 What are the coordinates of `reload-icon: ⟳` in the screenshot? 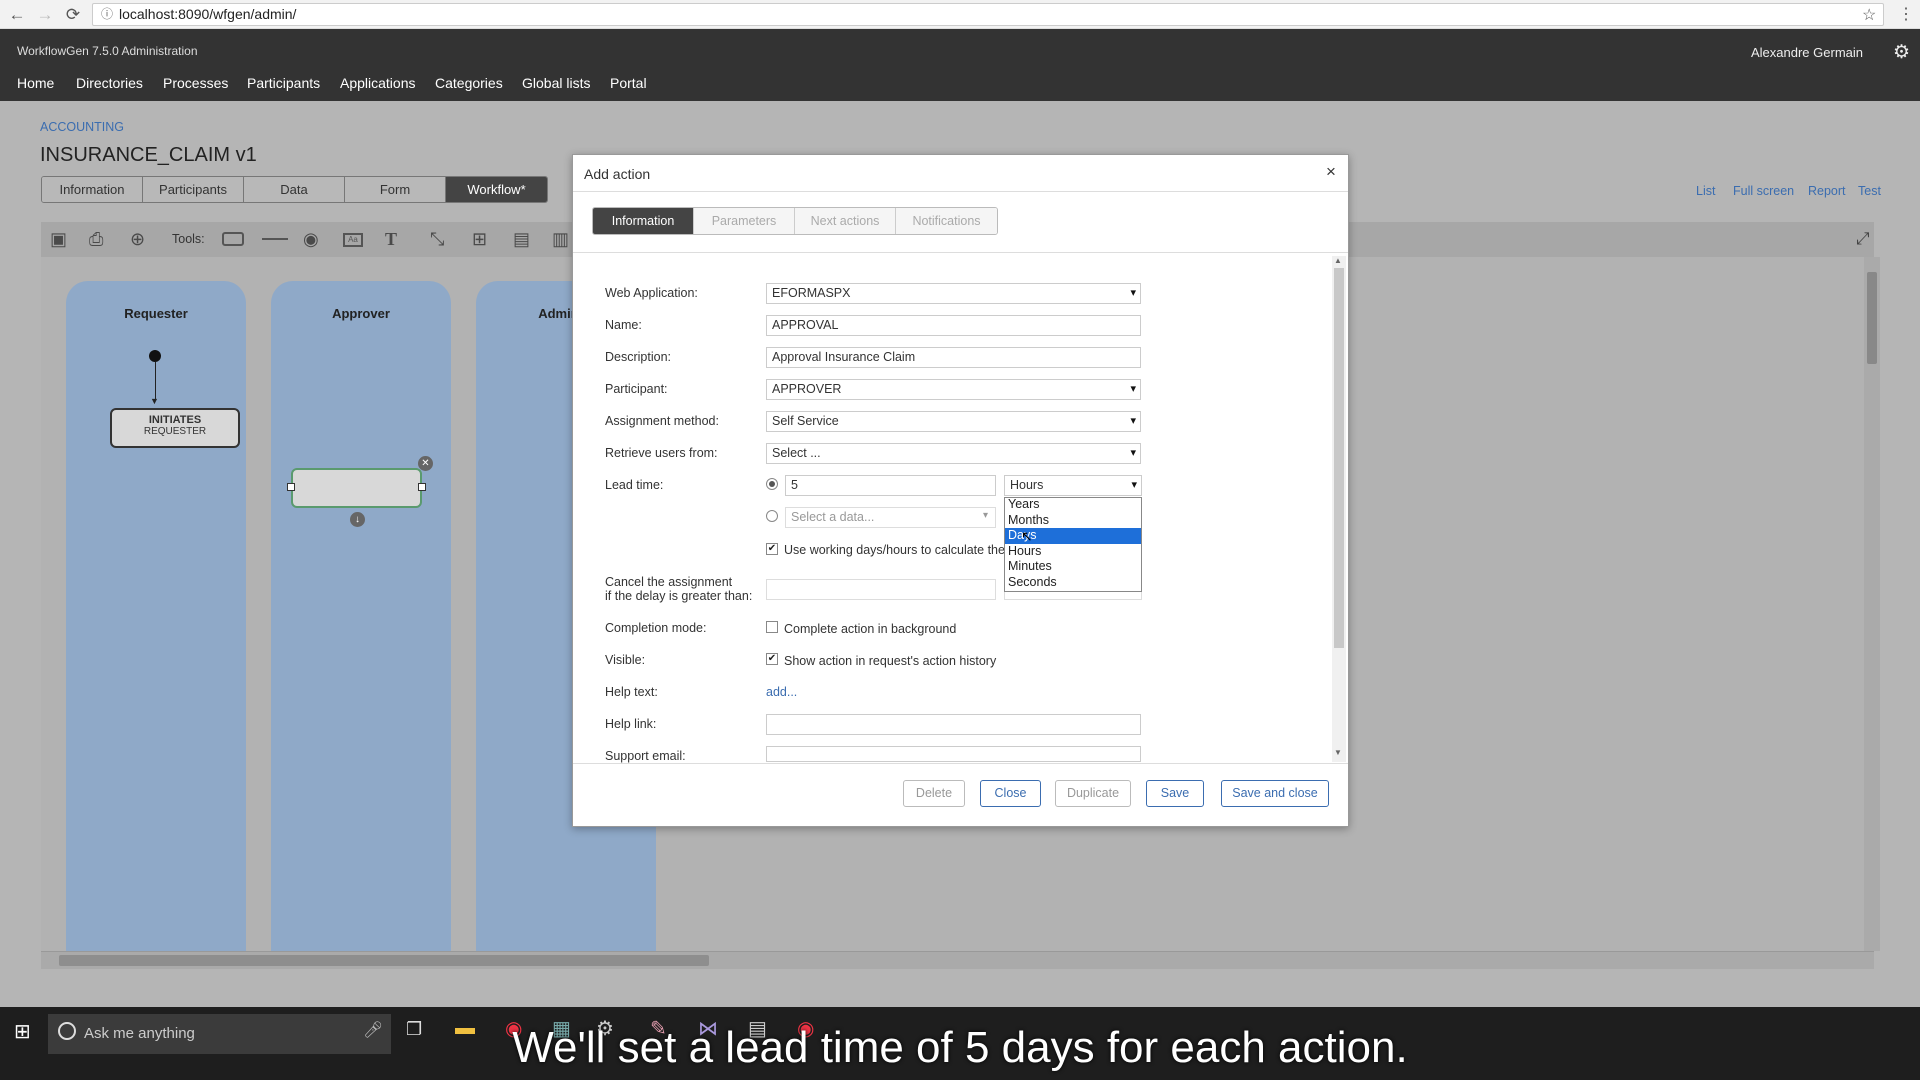 It's located at (73, 15).